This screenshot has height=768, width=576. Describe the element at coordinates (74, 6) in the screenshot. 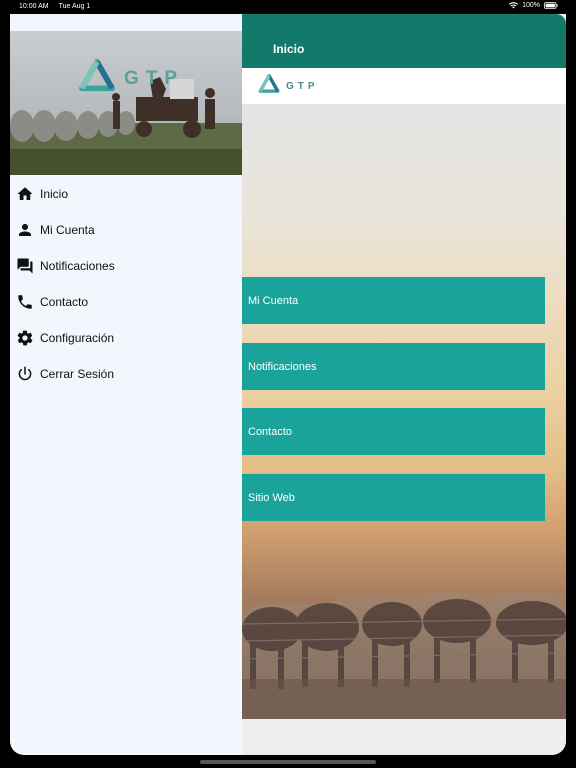

I see `status-date: Tue Aug 1` at that location.